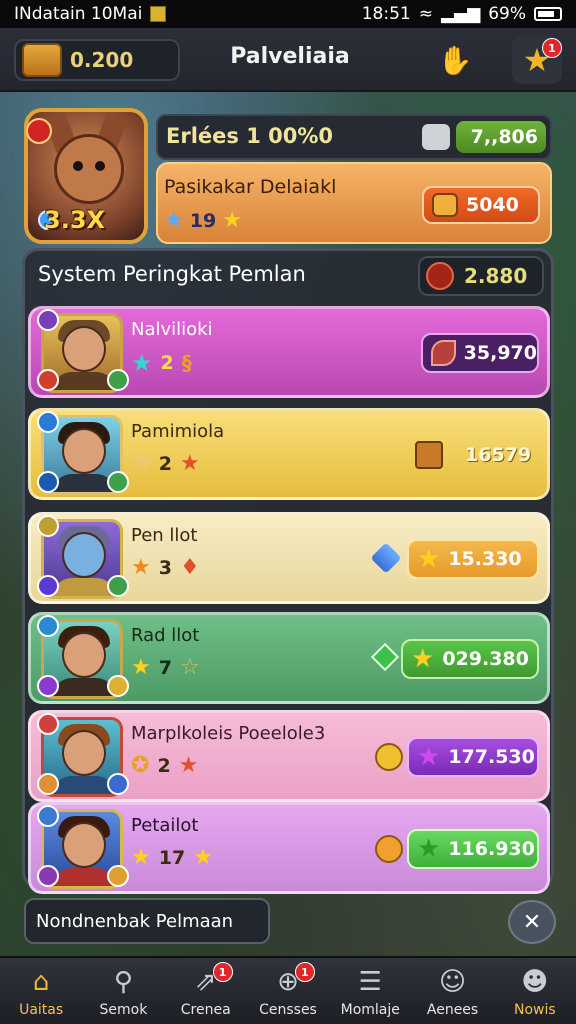 The width and height of the screenshot is (576, 1024). What do you see at coordinates (118, 876) in the screenshot?
I see `rank-badge-icon` at bounding box center [118, 876].